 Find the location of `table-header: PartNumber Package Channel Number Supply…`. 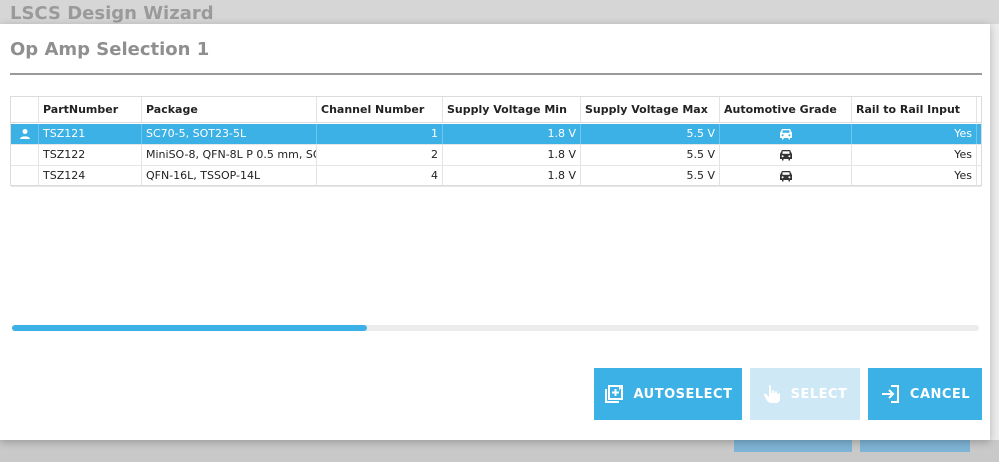

table-header: PartNumber Package Channel Number Supply… is located at coordinates (496, 110).